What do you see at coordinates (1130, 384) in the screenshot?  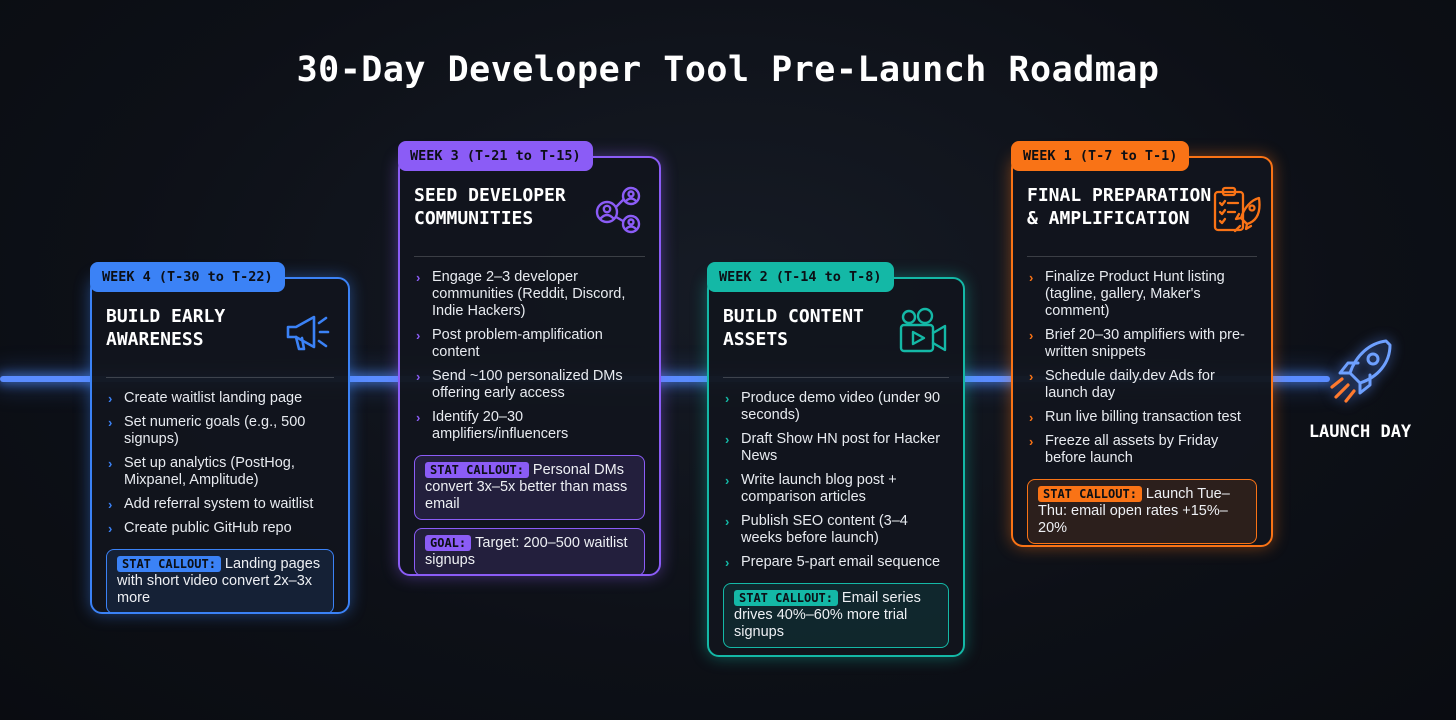 I see `week1-item-text: Schedule daily.dev Ads for launch day` at bounding box center [1130, 384].